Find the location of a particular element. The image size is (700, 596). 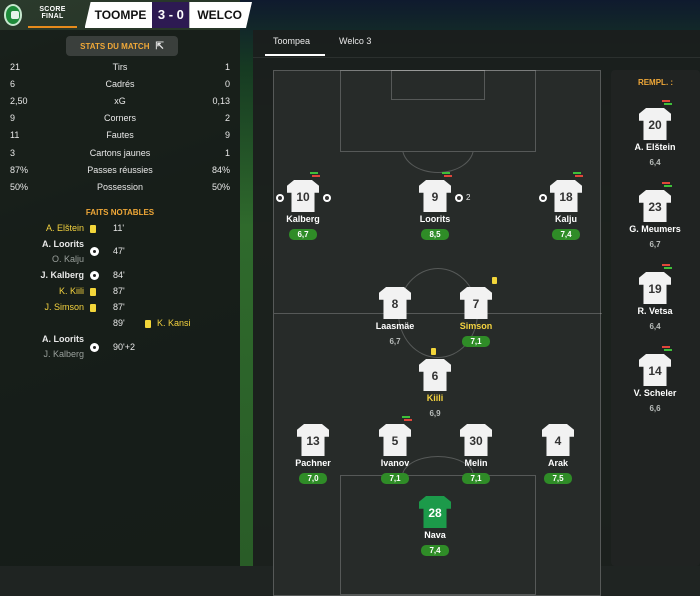

player-card: 6 Kiili 6,9 is located at coordinates (435, 384).